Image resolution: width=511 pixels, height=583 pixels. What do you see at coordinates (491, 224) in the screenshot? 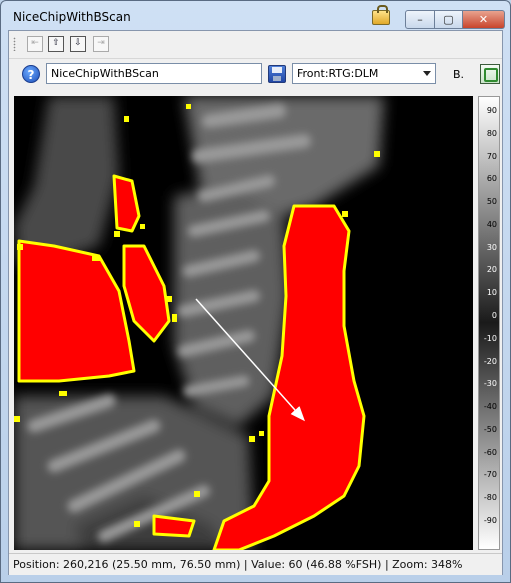
I see `scale-tick-label: 40` at bounding box center [491, 224].